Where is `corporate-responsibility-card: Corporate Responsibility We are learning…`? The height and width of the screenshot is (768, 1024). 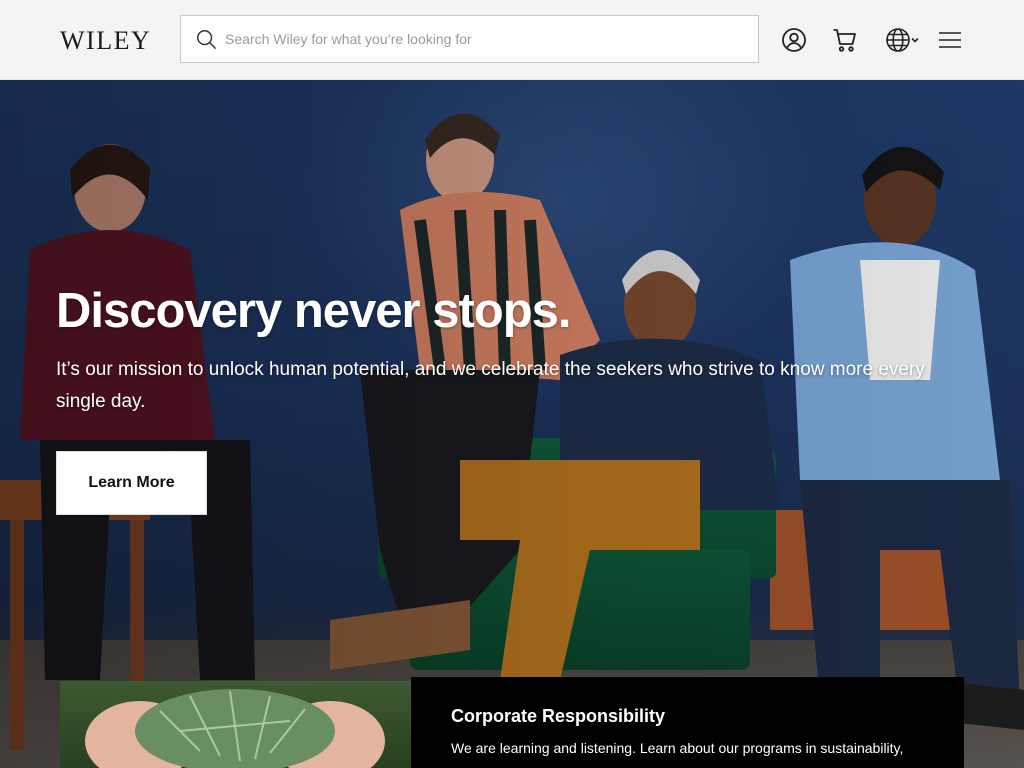
corporate-responsibility-card: Corporate Responsibility We are learning… is located at coordinates (687, 722).